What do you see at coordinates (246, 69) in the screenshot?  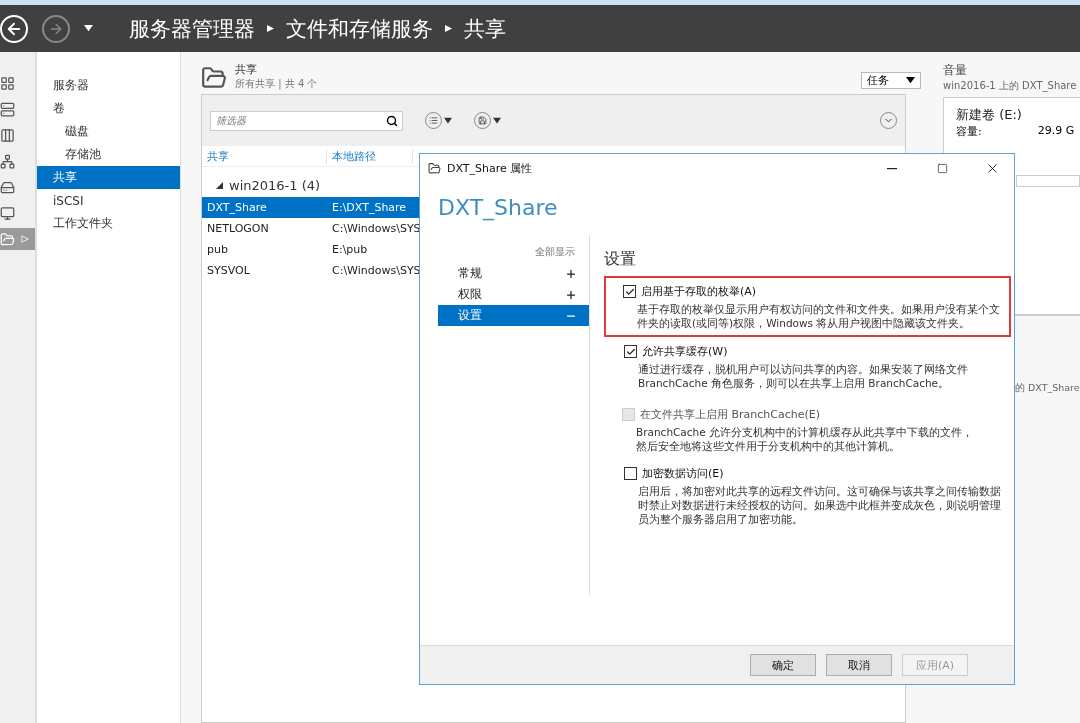 I see `section-title: 共享` at bounding box center [246, 69].